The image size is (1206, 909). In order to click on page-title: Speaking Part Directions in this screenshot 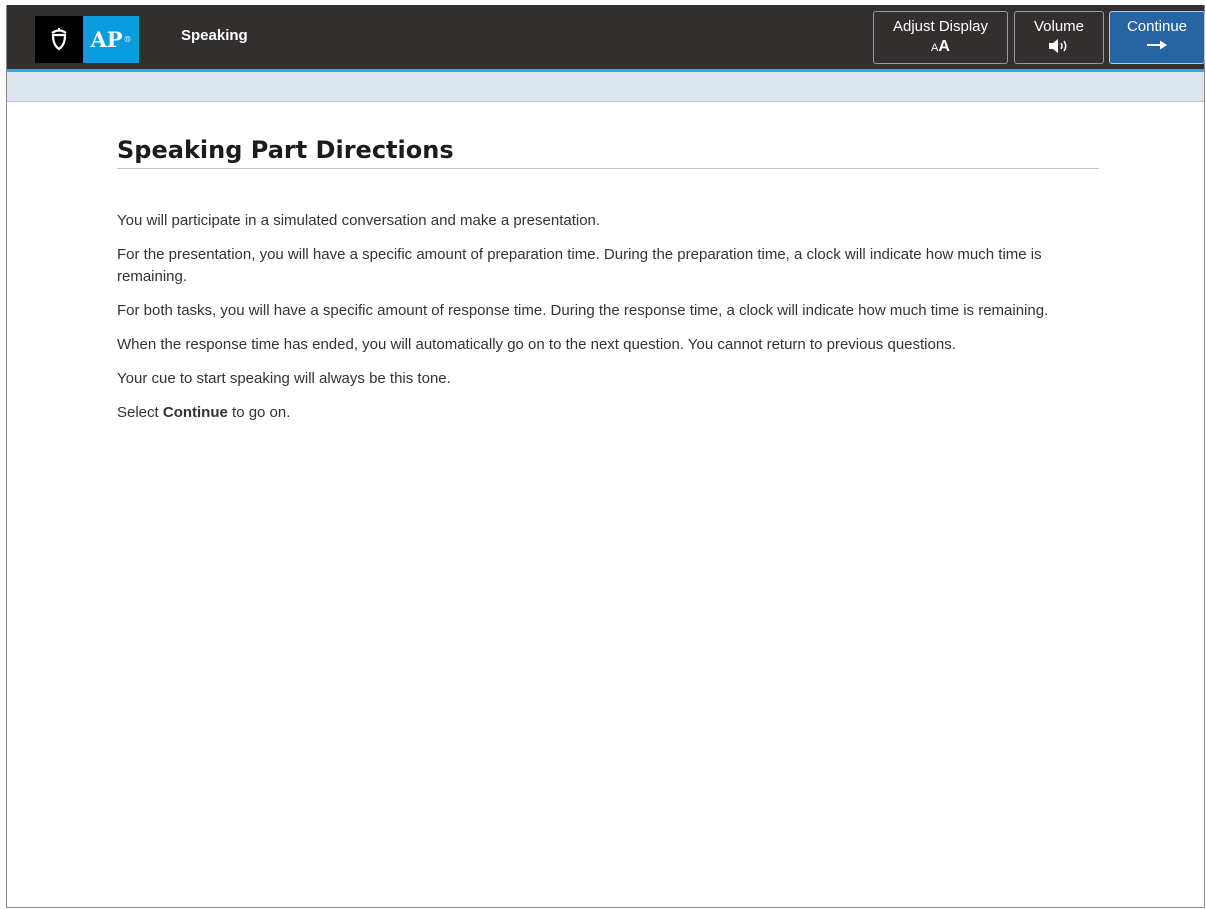, I will do `click(608, 135)`.